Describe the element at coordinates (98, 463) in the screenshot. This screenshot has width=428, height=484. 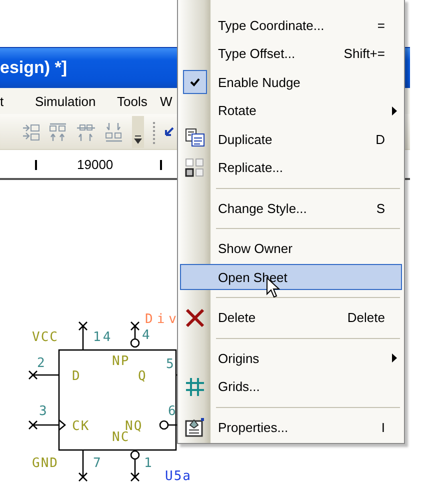
I see `pin-number: 7` at that location.